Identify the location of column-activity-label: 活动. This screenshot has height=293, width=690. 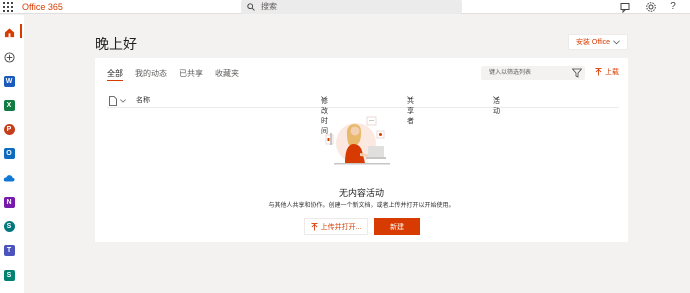
(496, 106).